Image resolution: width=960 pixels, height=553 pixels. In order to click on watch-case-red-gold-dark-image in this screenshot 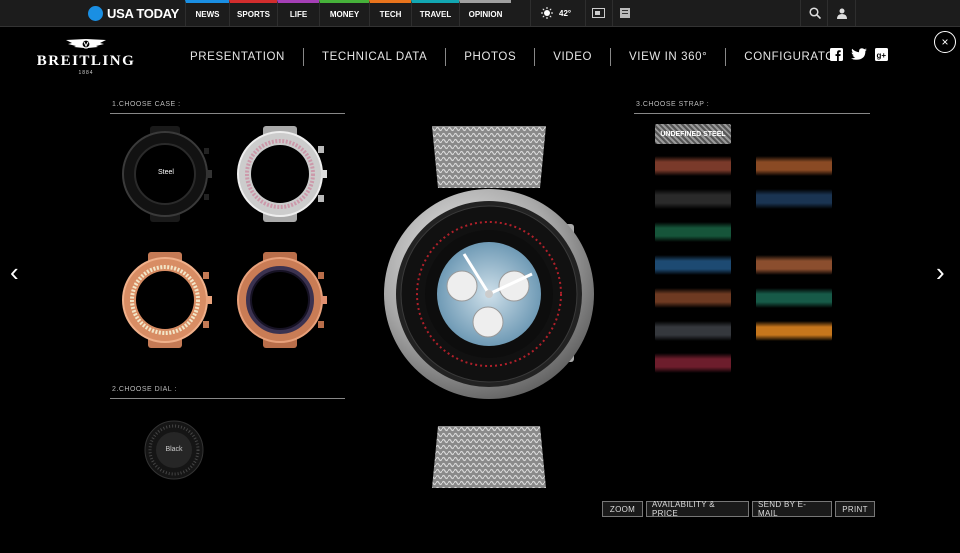, I will do `click(282, 300)`.